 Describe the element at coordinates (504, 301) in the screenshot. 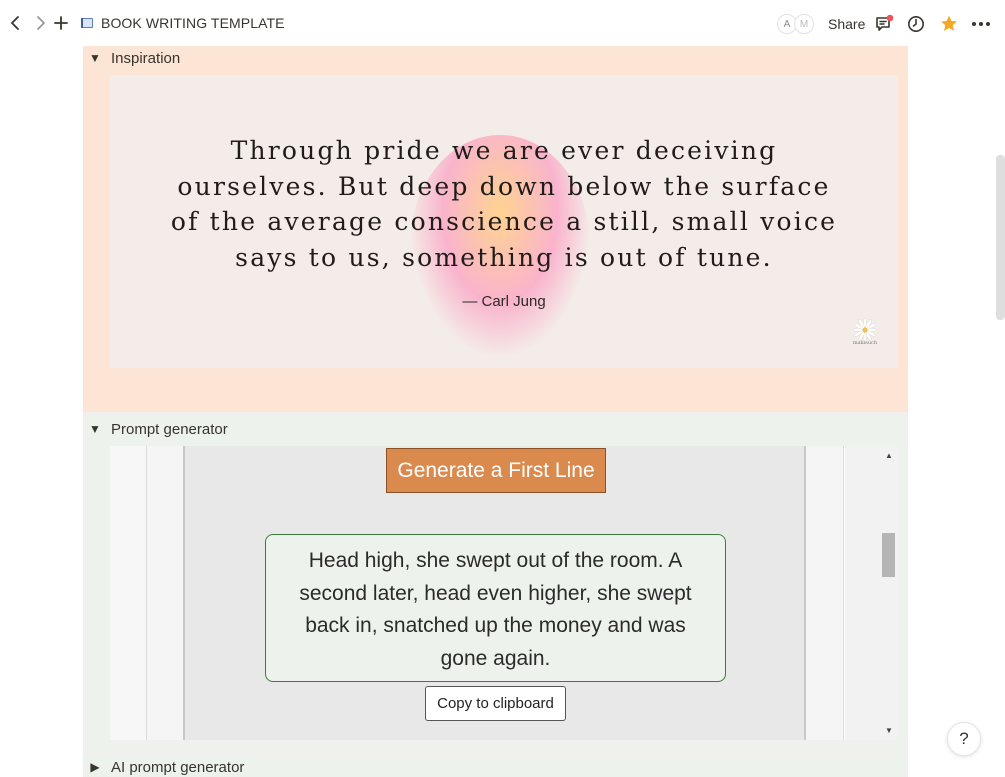

I see `quote-author: — Carl Jung` at that location.